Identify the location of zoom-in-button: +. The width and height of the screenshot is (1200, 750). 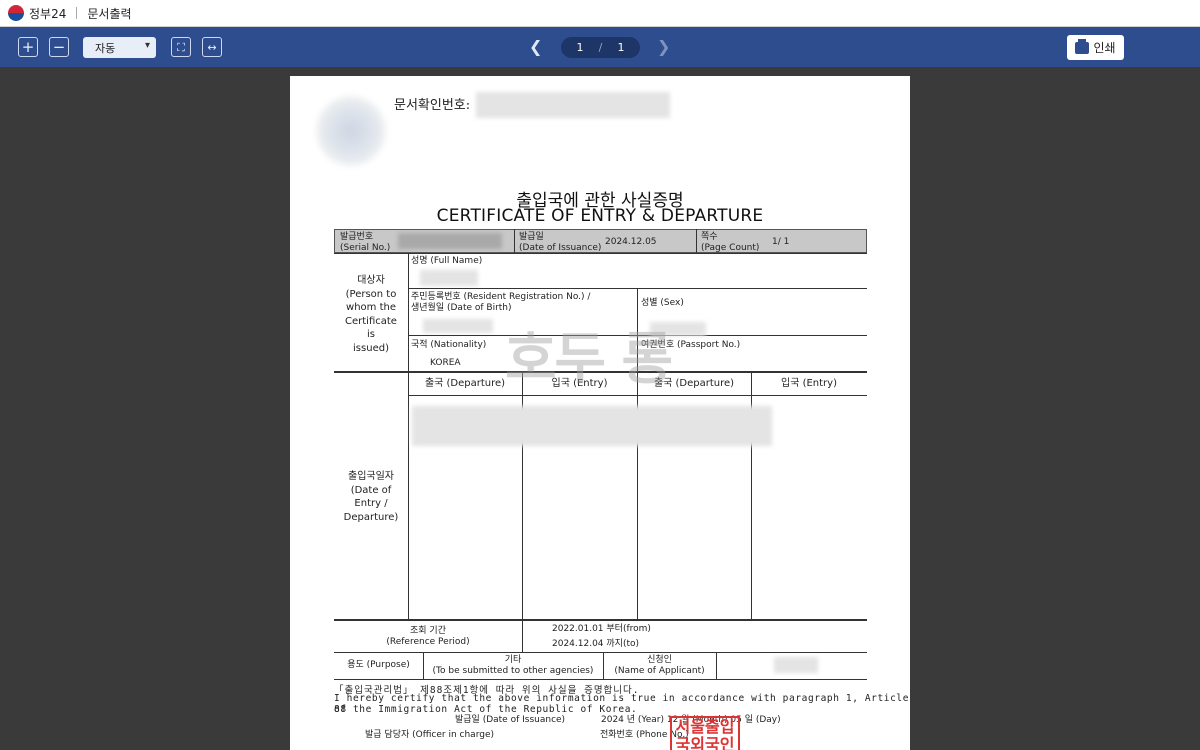
(28, 47).